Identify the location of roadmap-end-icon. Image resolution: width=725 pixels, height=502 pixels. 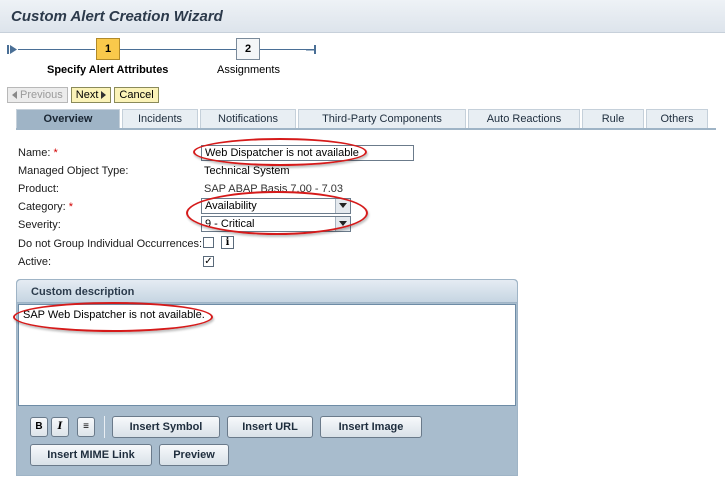
(311, 49).